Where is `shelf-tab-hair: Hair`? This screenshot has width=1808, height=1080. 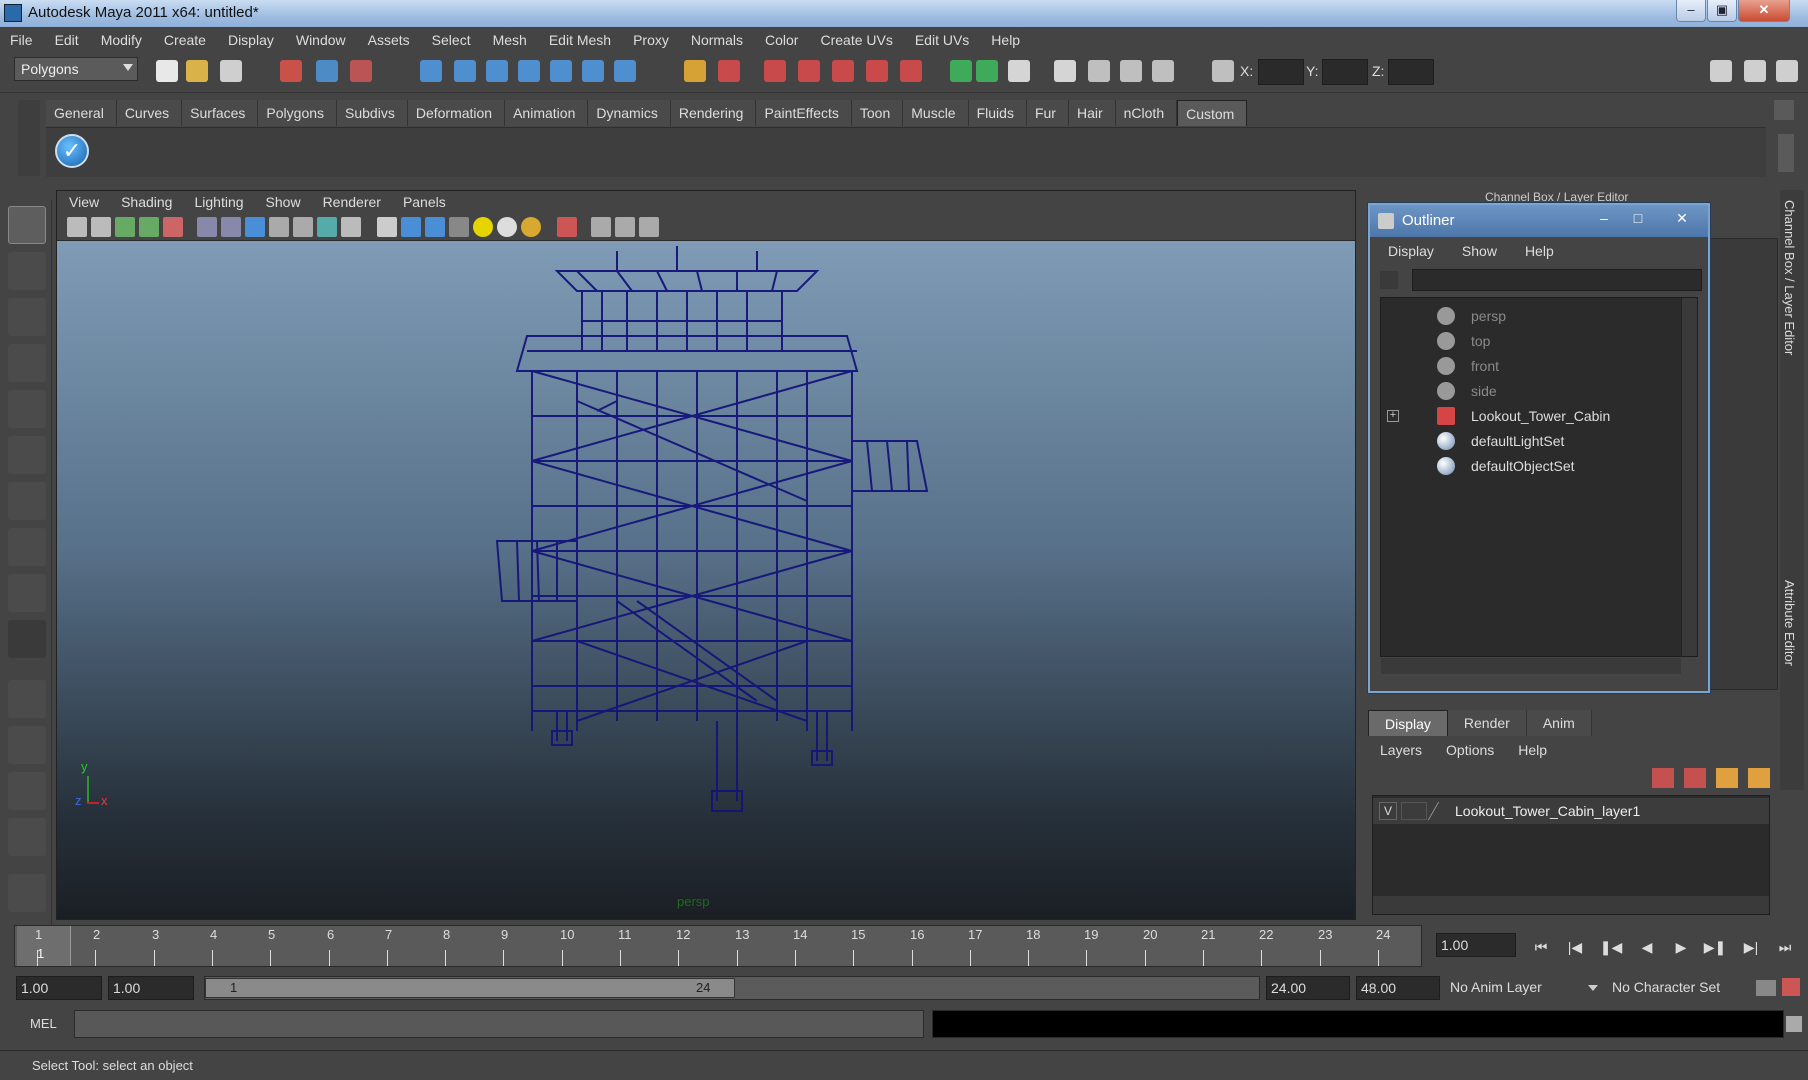
shelf-tab-hair: Hair is located at coordinates (1092, 113).